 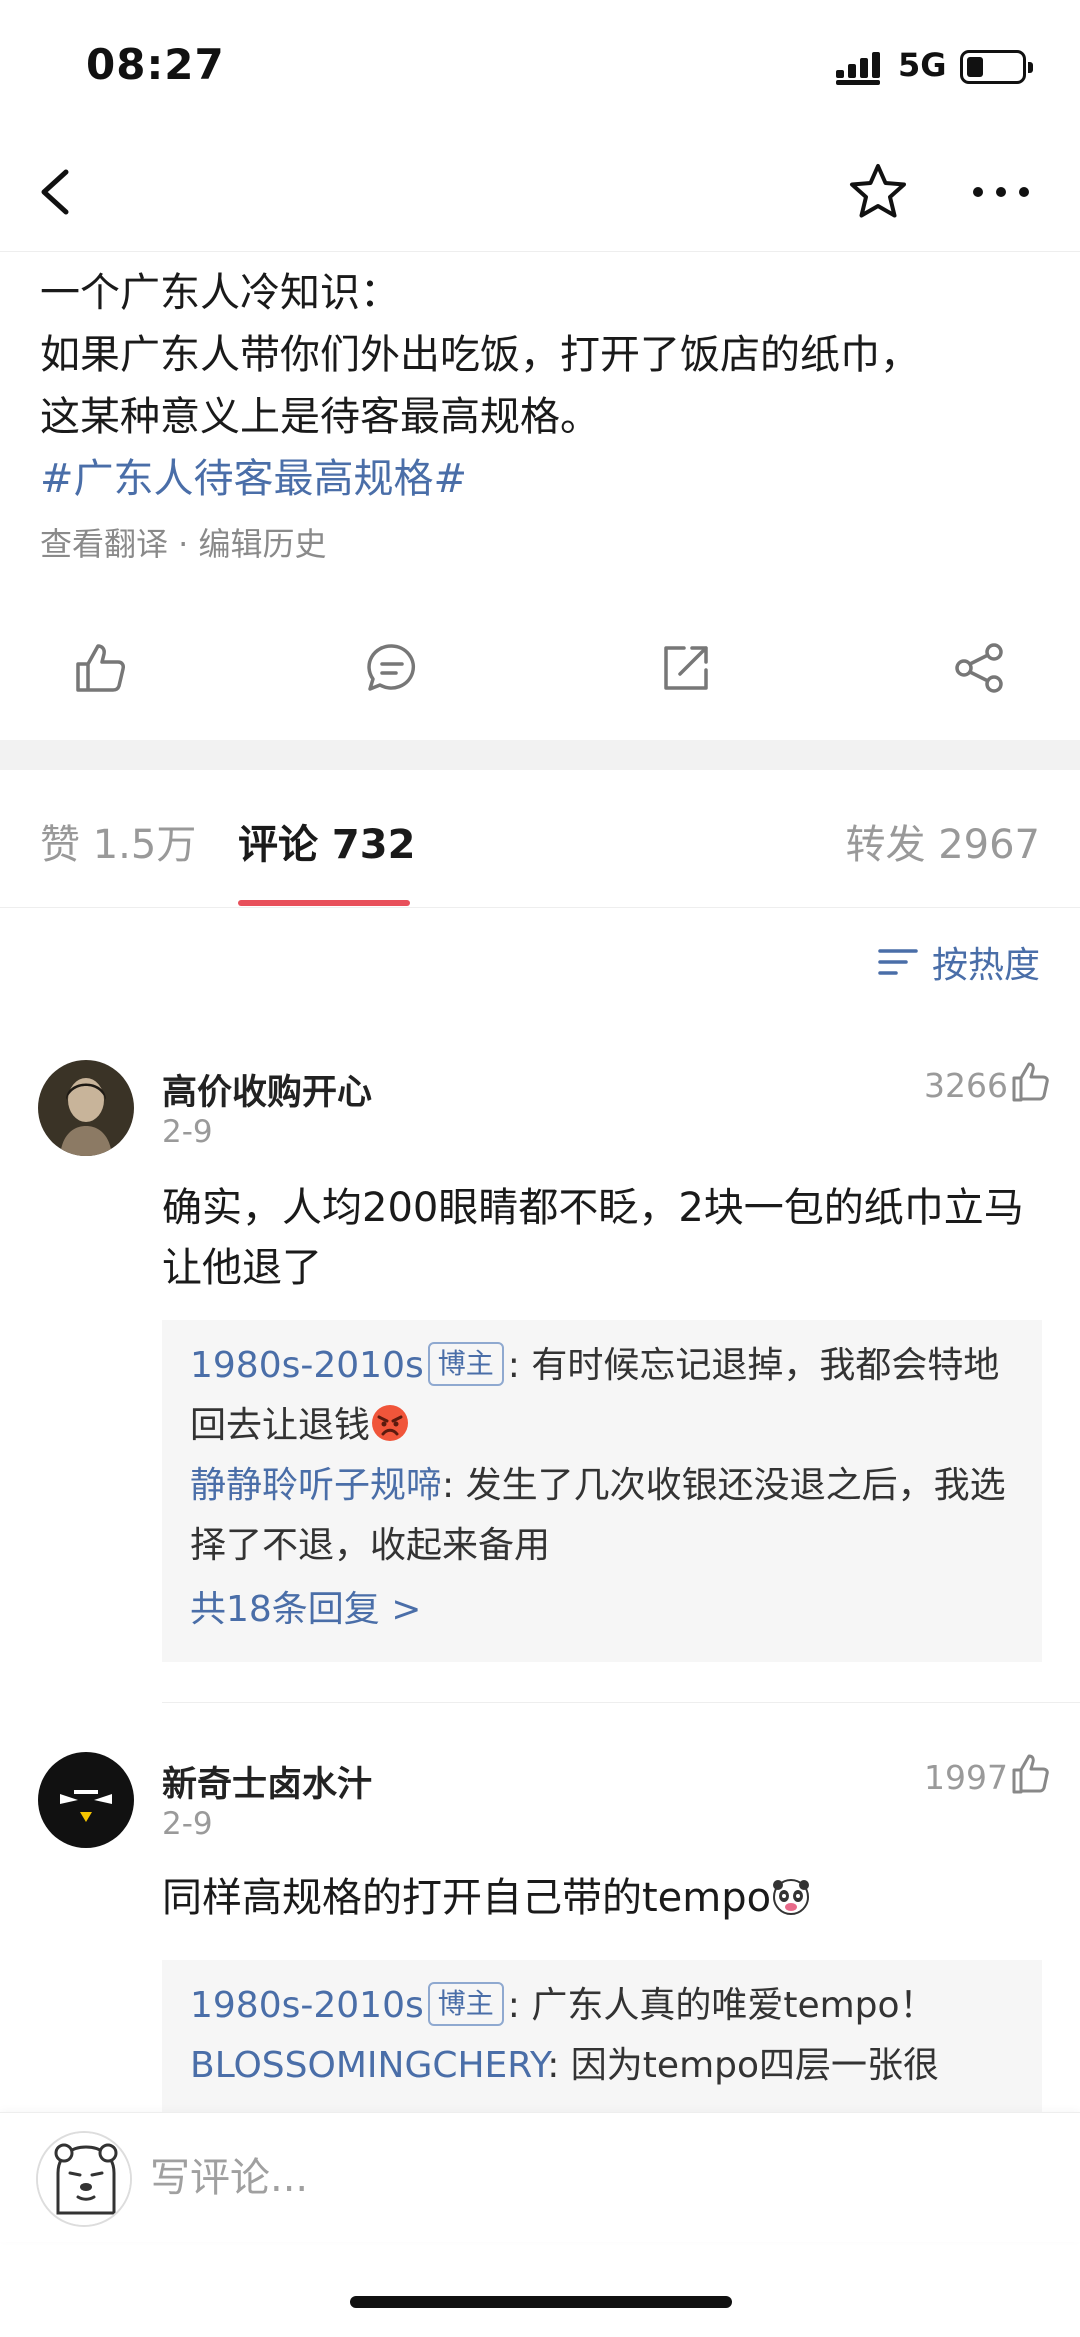 What do you see at coordinates (878, 192) in the screenshot?
I see `favorite-star-icon` at bounding box center [878, 192].